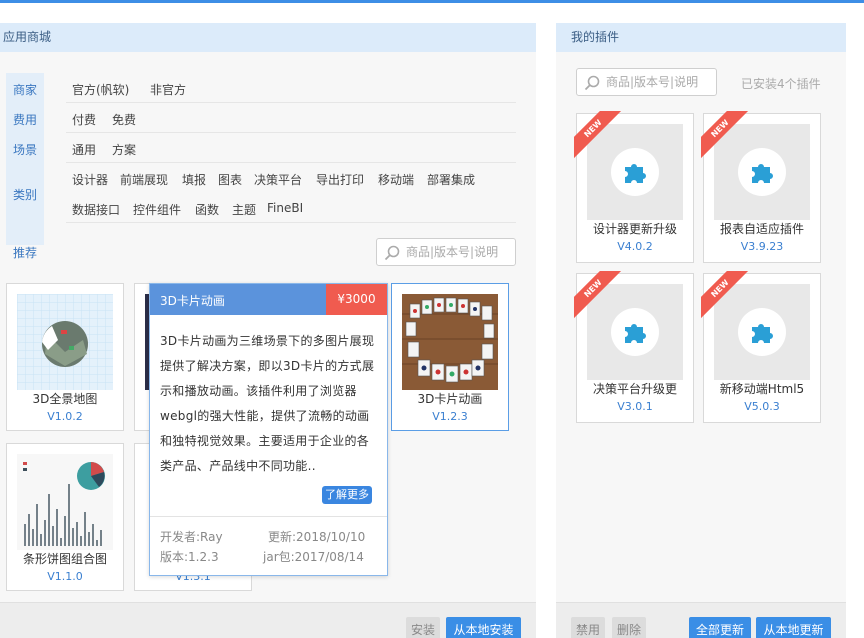 The height and width of the screenshot is (638, 864). I want to click on plugin-version: V4.0.2, so click(635, 246).